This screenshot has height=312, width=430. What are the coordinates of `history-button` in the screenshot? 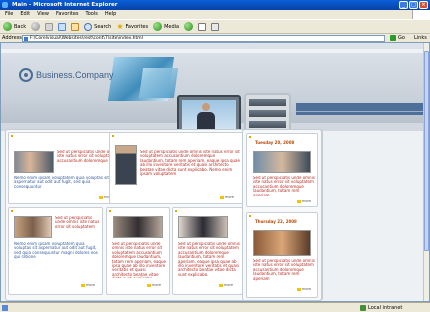 It's located at (189, 26).